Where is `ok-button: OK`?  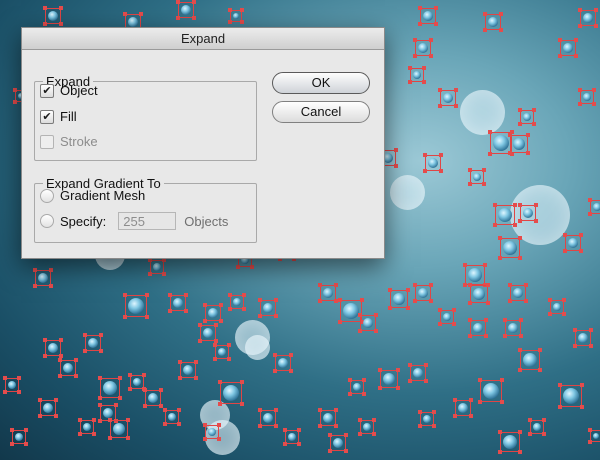
ok-button: OK is located at coordinates (321, 83).